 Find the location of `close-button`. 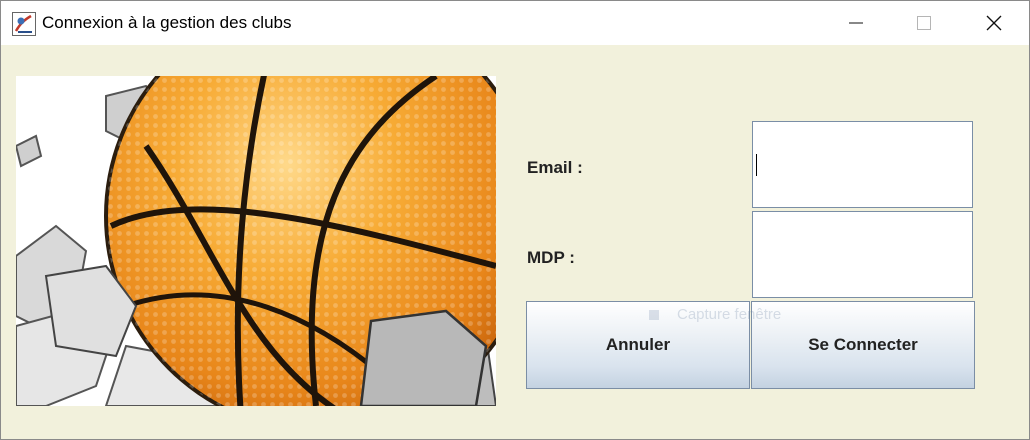

close-button is located at coordinates (994, 23).